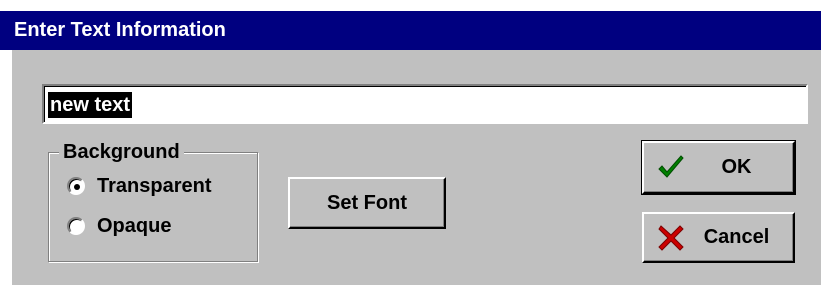  I want to click on radio-transparent-indicator, so click(76, 186).